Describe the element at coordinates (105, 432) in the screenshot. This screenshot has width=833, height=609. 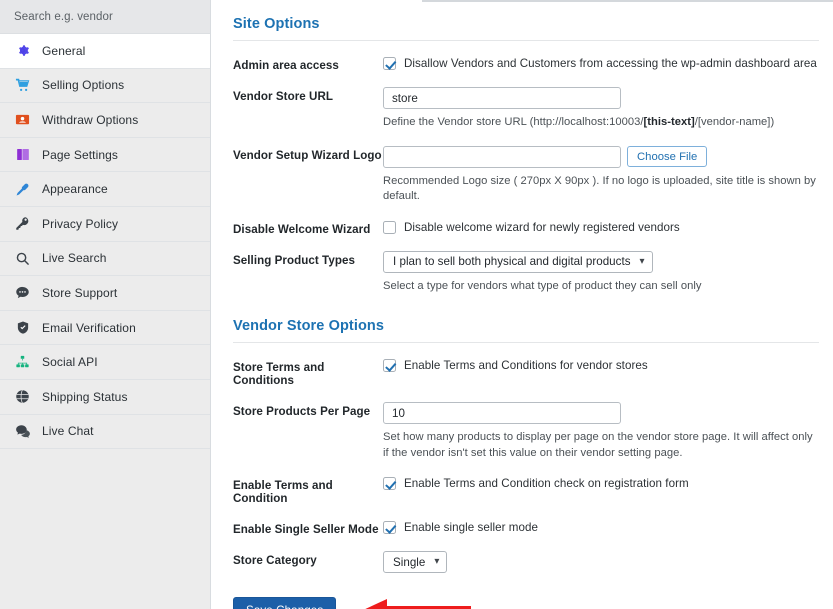
I see `sidebar-item-live-chat: Live Chat` at that location.